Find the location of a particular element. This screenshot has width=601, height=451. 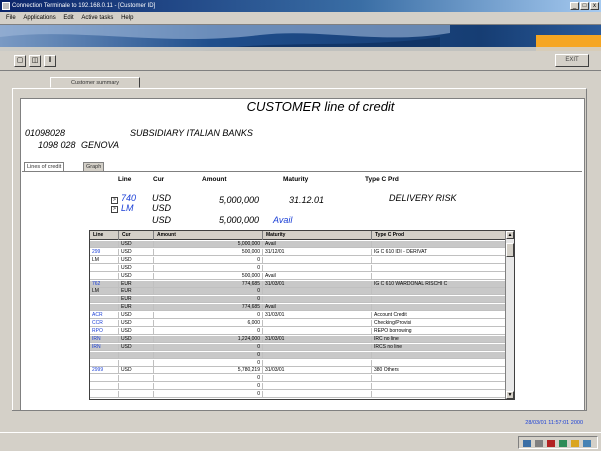

menu-edit: Edit is located at coordinates (68, 18).